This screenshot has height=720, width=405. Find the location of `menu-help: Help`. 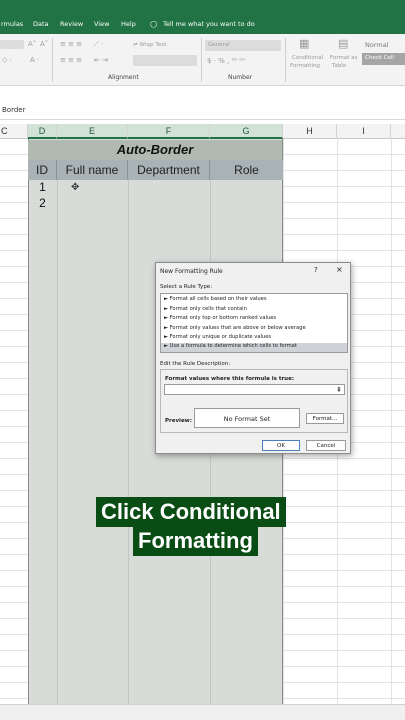

menu-help: Help is located at coordinates (128, 24).